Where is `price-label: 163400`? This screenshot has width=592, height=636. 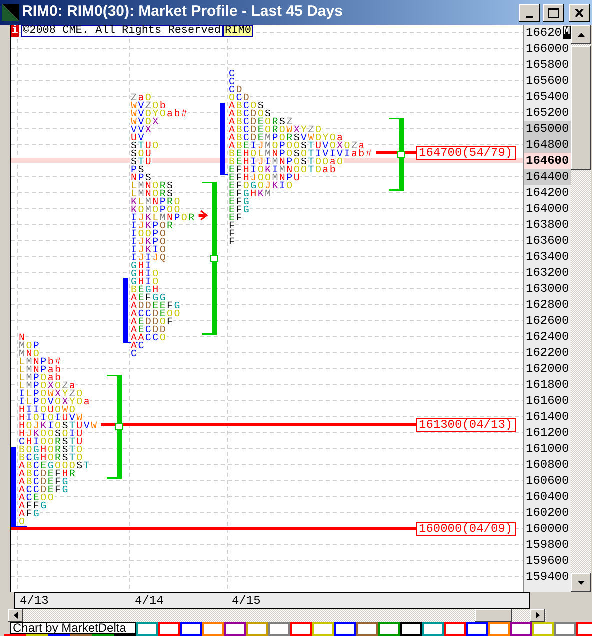
price-label: 163400 is located at coordinates (547, 257).